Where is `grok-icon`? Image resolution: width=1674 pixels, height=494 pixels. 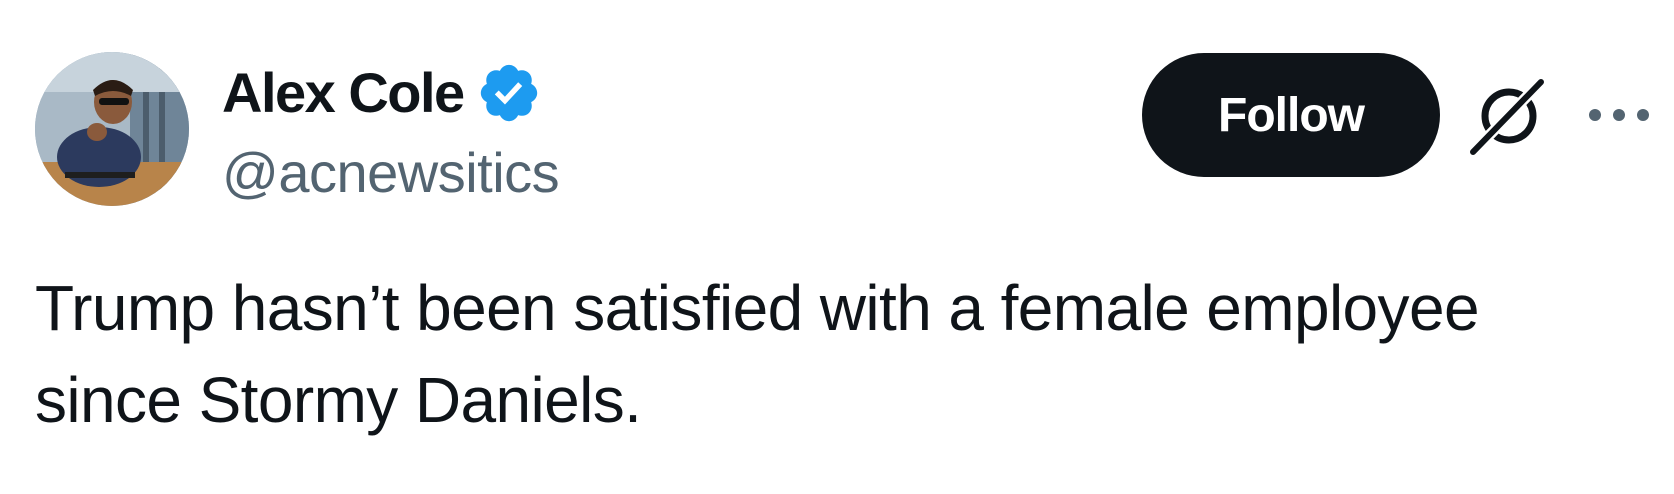
grok-icon is located at coordinates (1508, 117).